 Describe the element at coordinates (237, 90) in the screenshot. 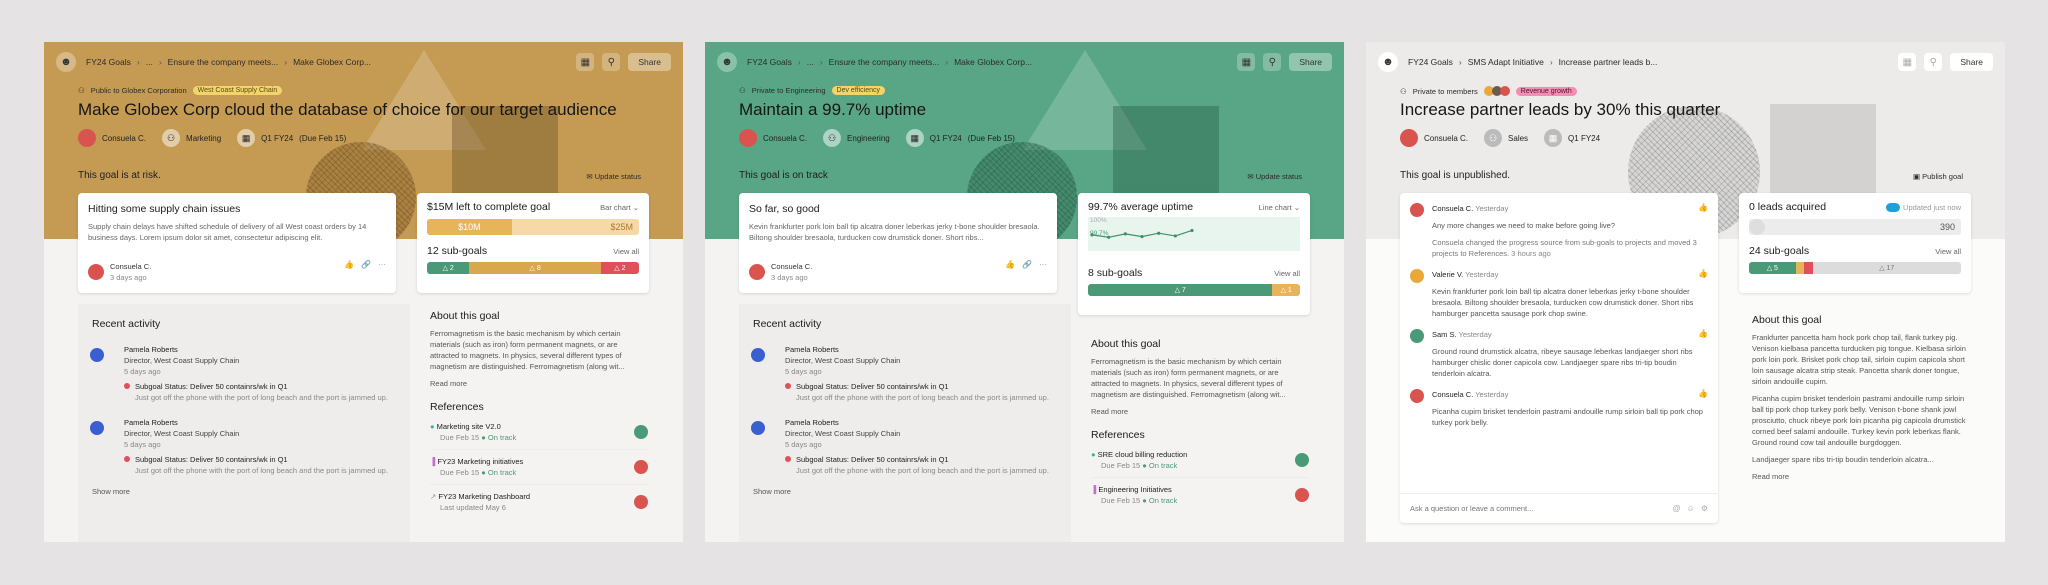

I see `tag-badge: West Coast Supply Chain` at that location.